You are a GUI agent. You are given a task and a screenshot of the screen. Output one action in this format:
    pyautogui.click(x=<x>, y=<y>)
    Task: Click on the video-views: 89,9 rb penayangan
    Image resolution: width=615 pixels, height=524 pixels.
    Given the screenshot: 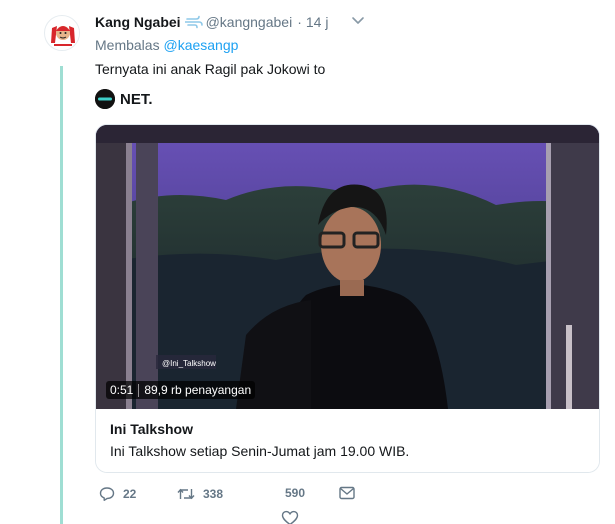 What is the action you would take?
    pyautogui.click(x=198, y=390)
    